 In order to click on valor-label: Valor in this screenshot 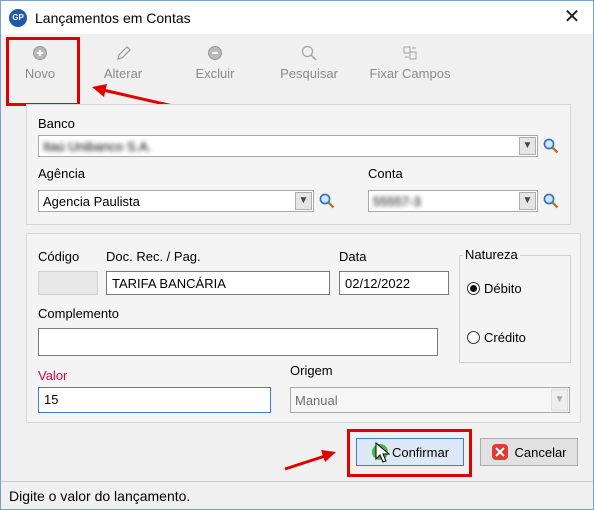, I will do `click(53, 375)`.